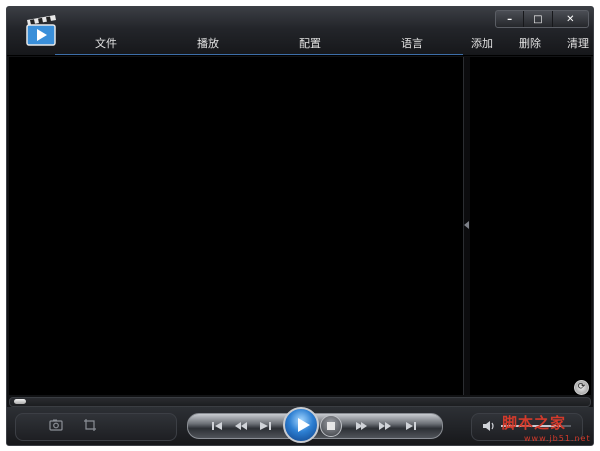  Describe the element at coordinates (310, 43) in the screenshot. I see `menu-config: 配置` at that location.